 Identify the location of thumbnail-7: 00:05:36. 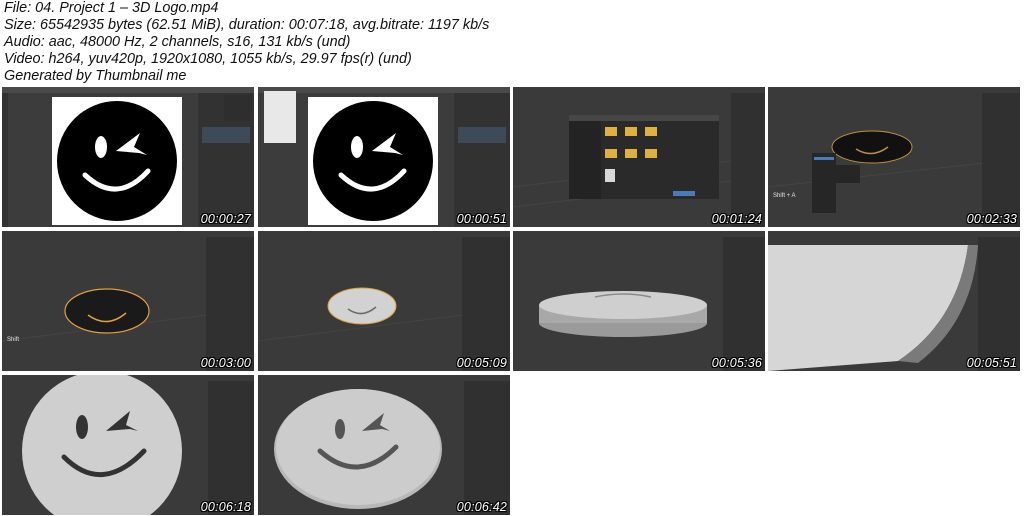
(639, 301).